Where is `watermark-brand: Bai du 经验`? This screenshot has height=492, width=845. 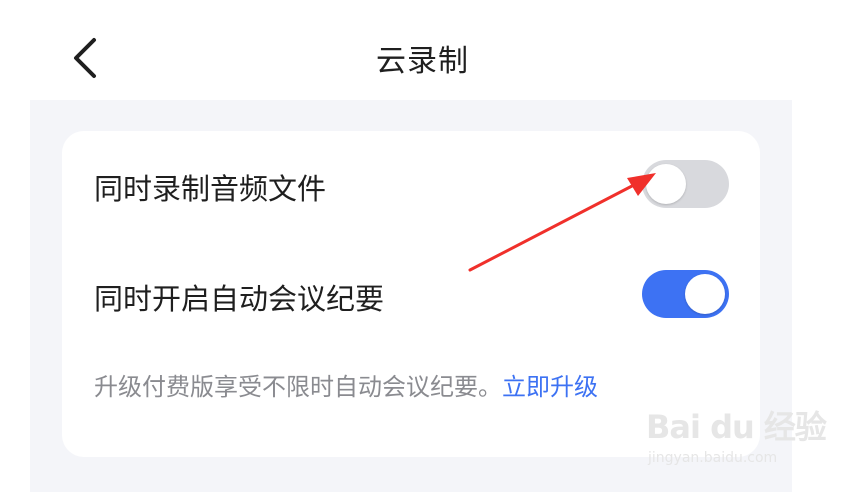
watermark-brand: Bai du 经验 is located at coordinates (736, 427).